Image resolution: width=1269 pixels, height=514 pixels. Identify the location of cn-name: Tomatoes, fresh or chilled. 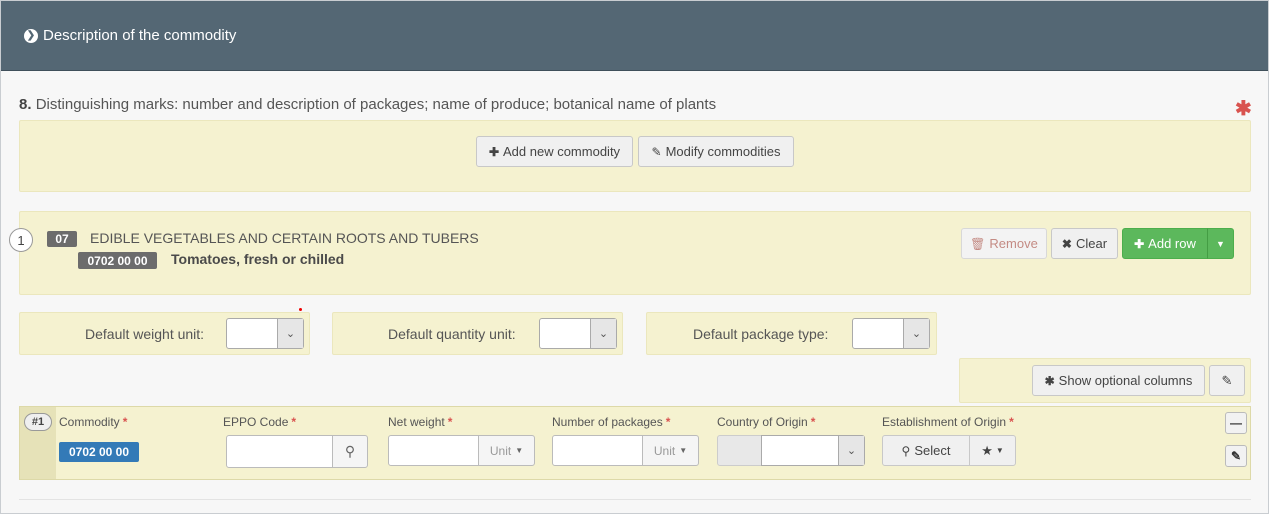
(258, 259).